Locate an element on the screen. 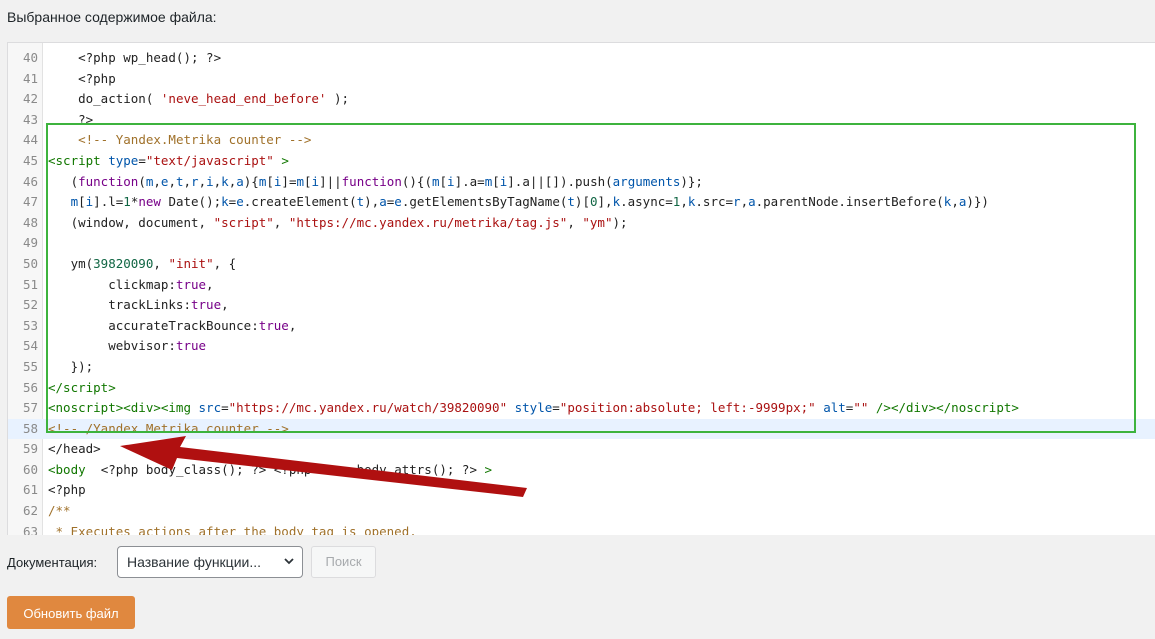 This screenshot has height=639, width=1155. code-text: do_action( 'neve_head_end_before' ); is located at coordinates (199, 99).